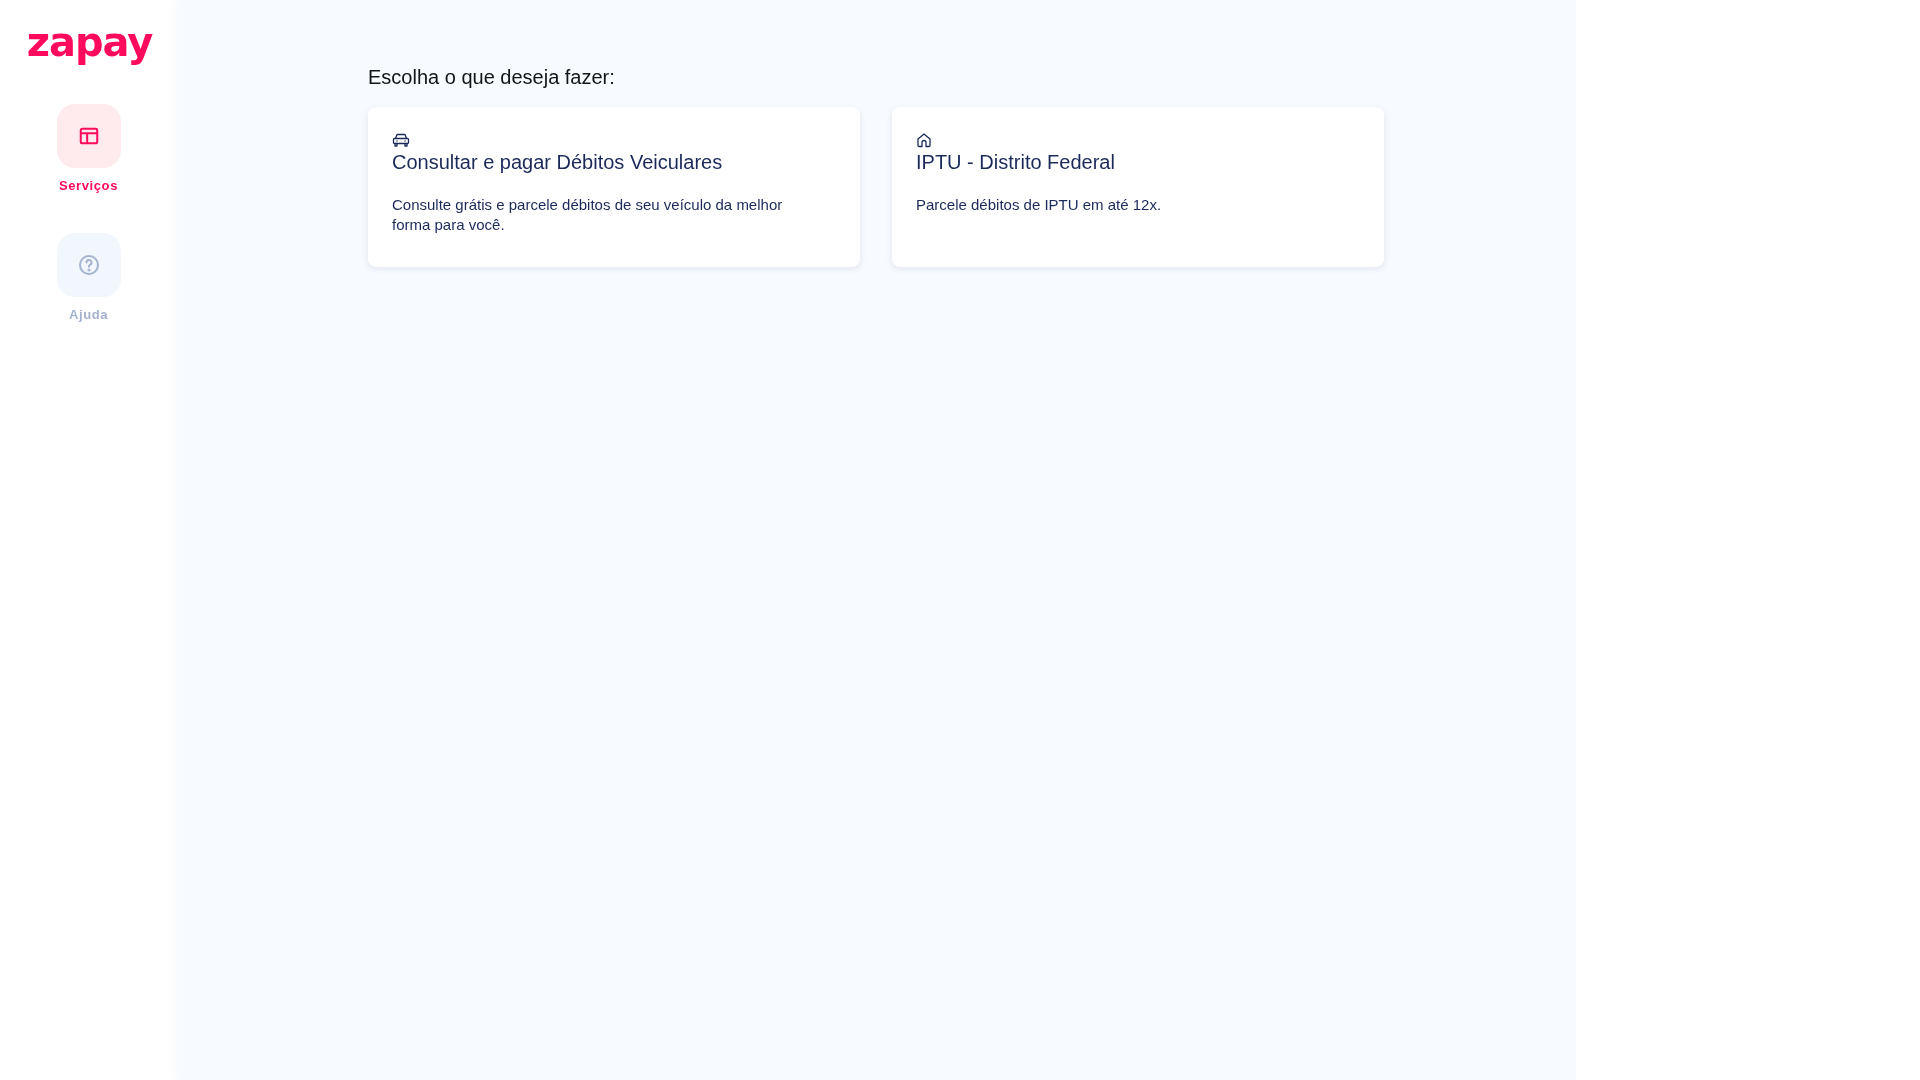  Describe the element at coordinates (401, 140) in the screenshot. I see `car-icon` at that location.